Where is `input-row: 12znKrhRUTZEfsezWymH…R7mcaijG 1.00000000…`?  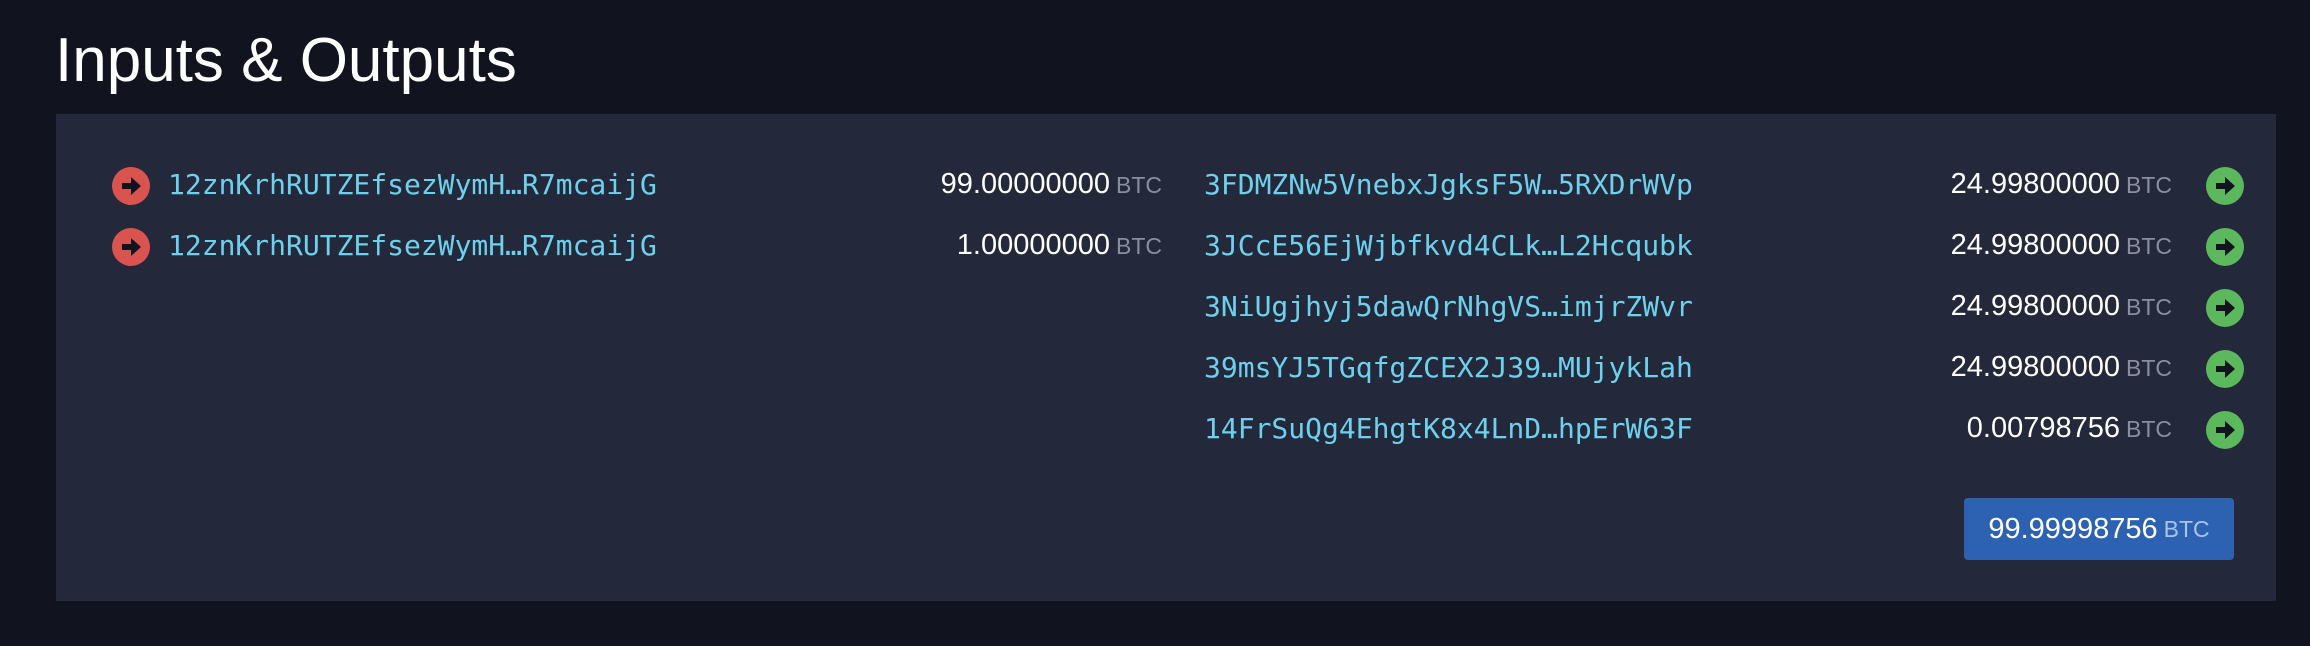
input-row: 12znKrhRUTZEfsezWymH…R7mcaijG 1.00000000… is located at coordinates (637, 247).